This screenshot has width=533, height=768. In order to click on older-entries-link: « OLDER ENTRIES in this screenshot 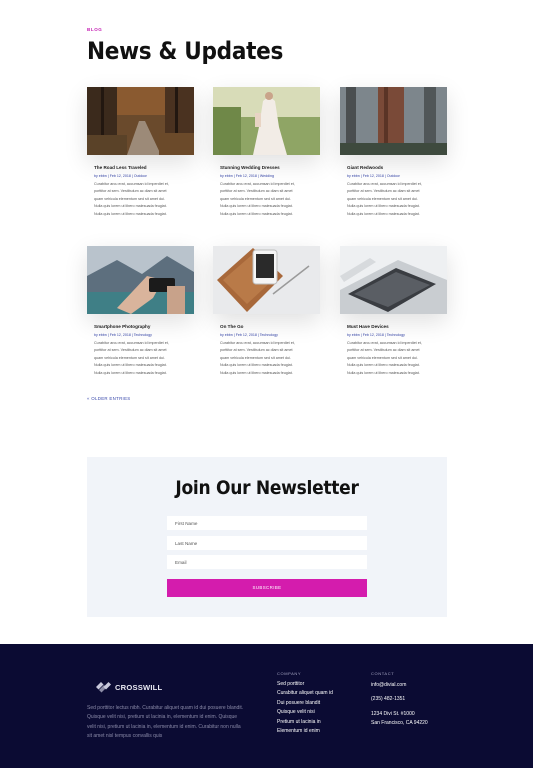, I will do `click(109, 398)`.